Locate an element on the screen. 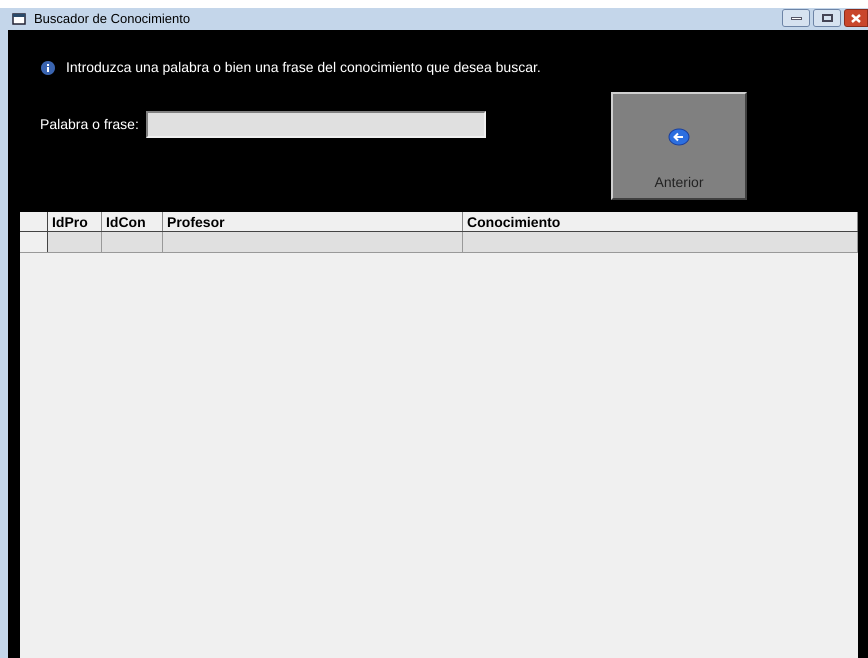 The width and height of the screenshot is (868, 658). window-title: Buscador de Conocimiento is located at coordinates (112, 19).